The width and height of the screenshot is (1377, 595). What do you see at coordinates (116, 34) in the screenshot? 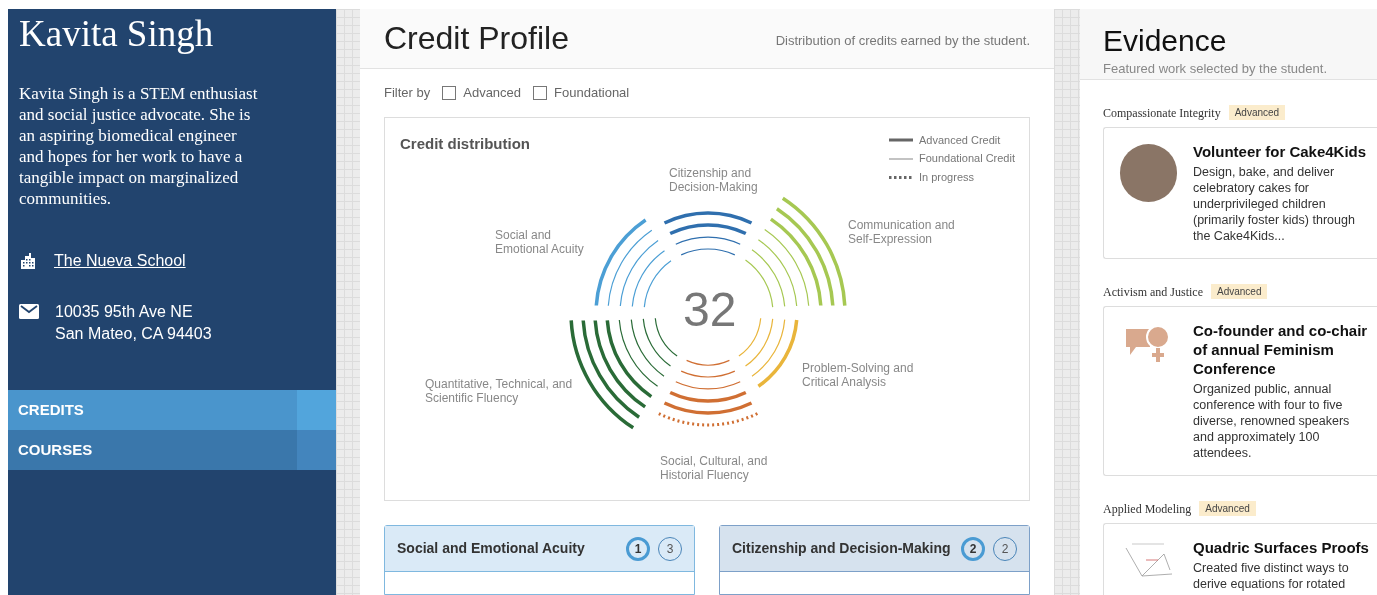
I see `student-name: Kavita Singh` at bounding box center [116, 34].